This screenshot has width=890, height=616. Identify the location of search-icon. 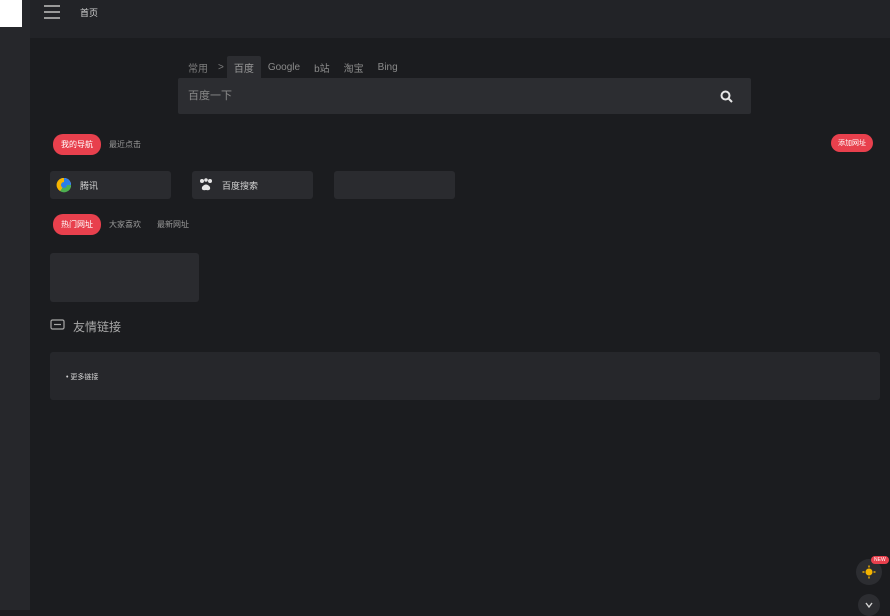
(726, 96).